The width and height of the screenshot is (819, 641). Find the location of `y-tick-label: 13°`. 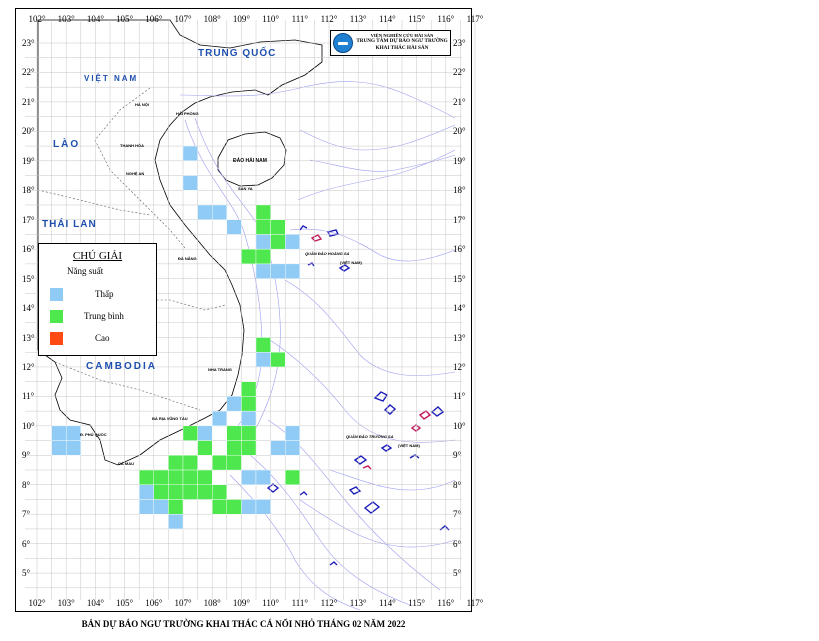

y-tick-label: 13° is located at coordinates (28, 337).